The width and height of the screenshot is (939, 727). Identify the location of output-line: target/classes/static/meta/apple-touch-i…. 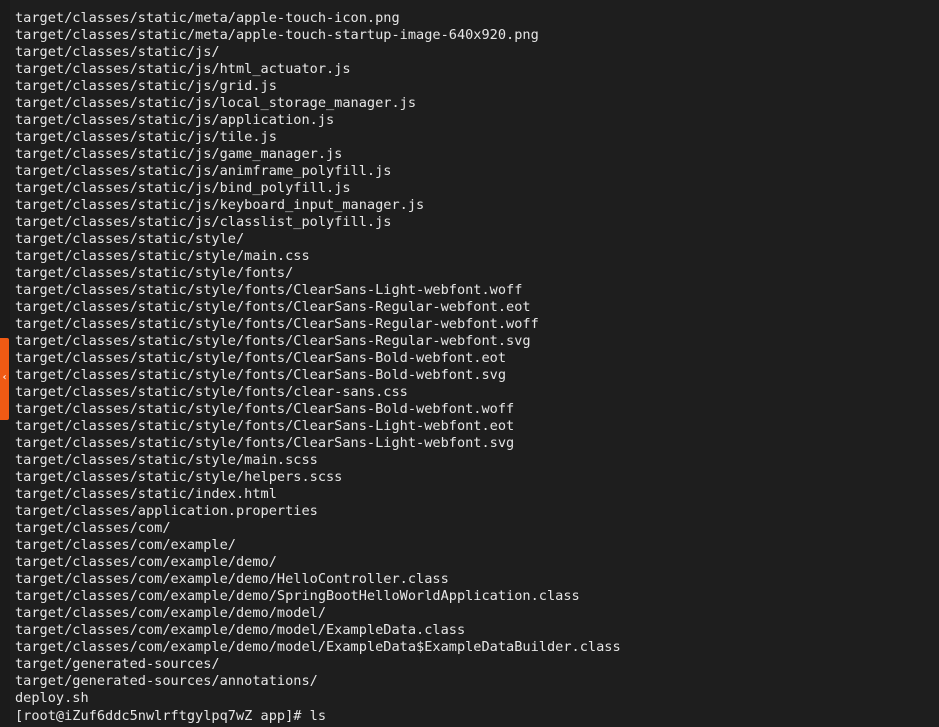
(207, 18).